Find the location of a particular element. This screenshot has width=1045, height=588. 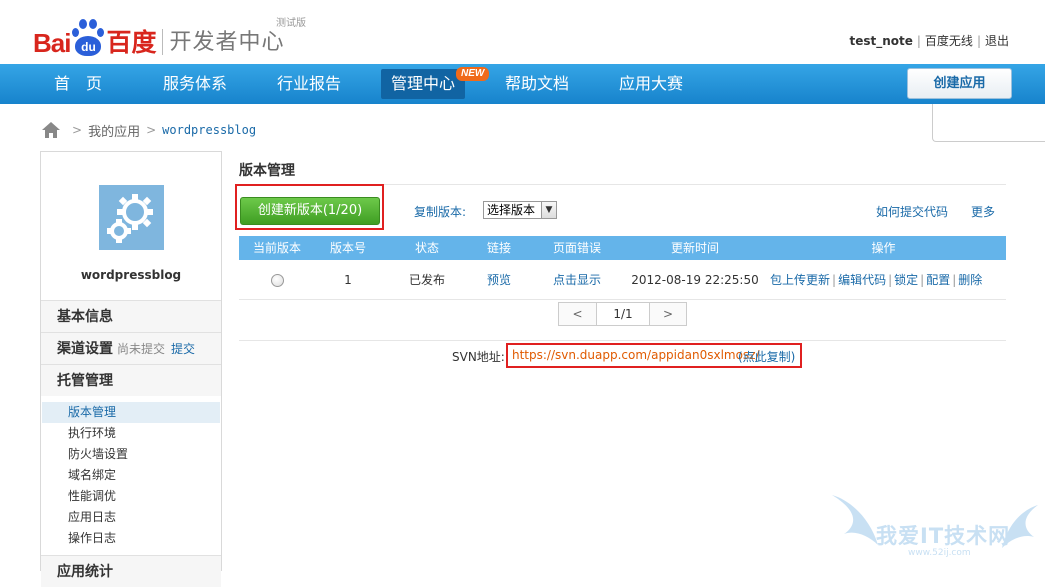

col-errors: 页面错误 is located at coordinates (576, 248).